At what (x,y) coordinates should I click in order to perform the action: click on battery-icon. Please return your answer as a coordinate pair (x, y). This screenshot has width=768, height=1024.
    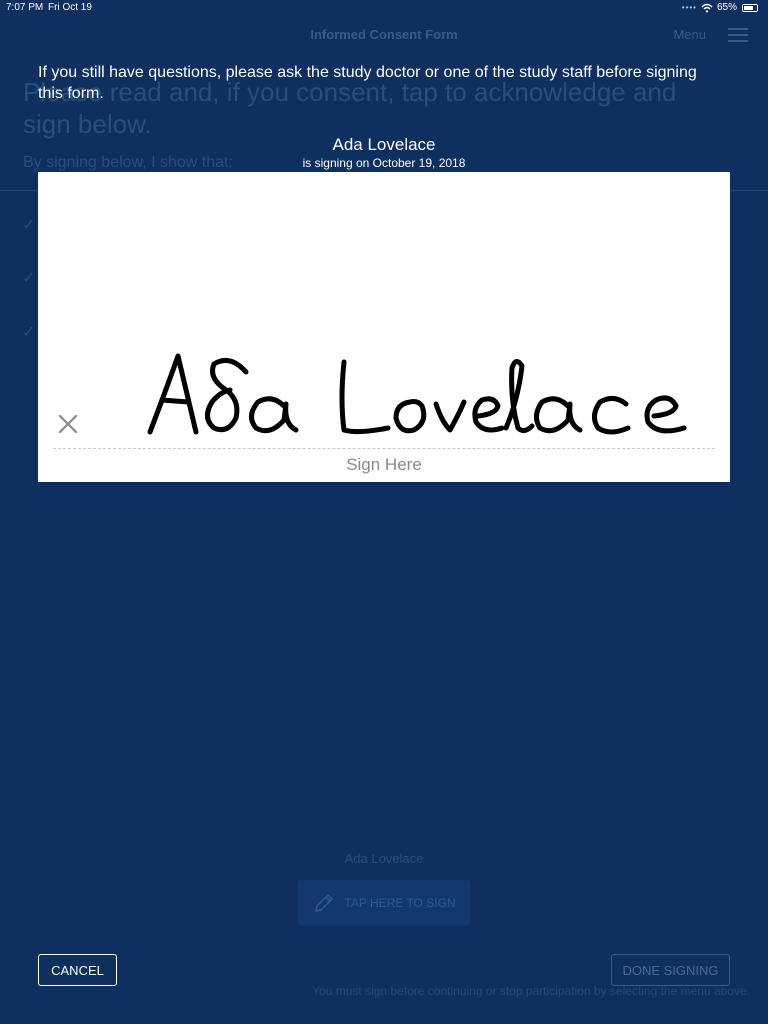
    Looking at the image, I should click on (750, 8).